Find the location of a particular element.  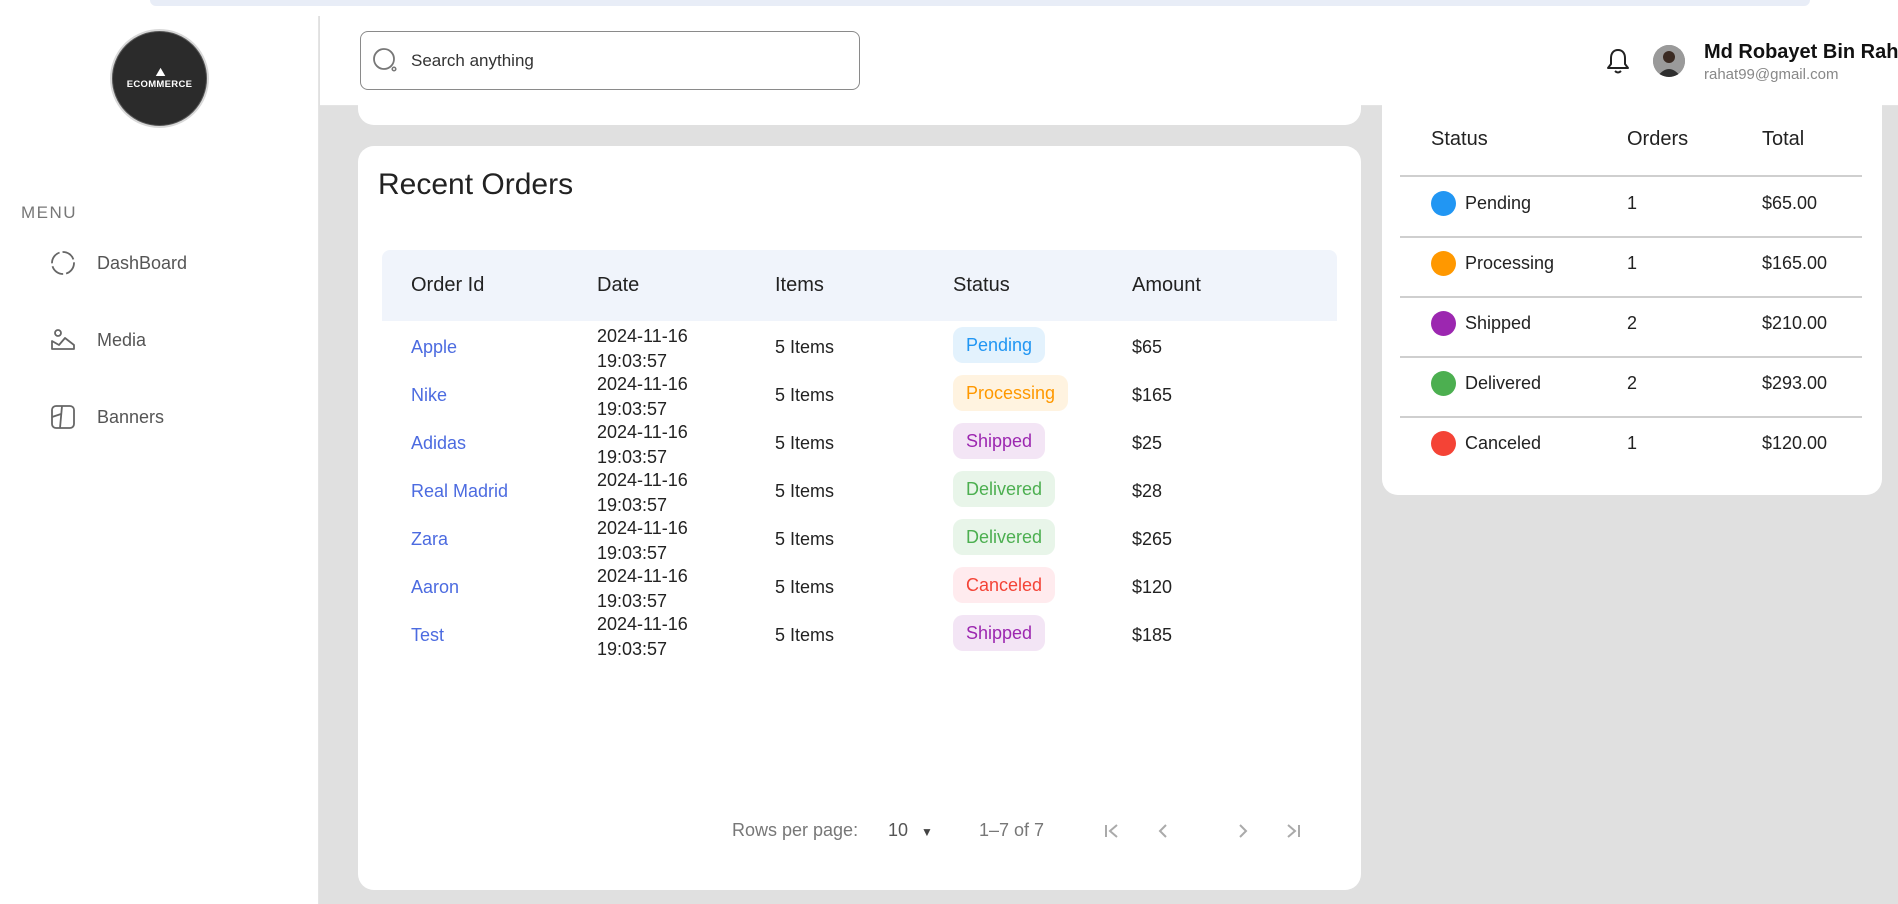

orders-table-header: Order Id Date Items Status Amount is located at coordinates (859, 285).